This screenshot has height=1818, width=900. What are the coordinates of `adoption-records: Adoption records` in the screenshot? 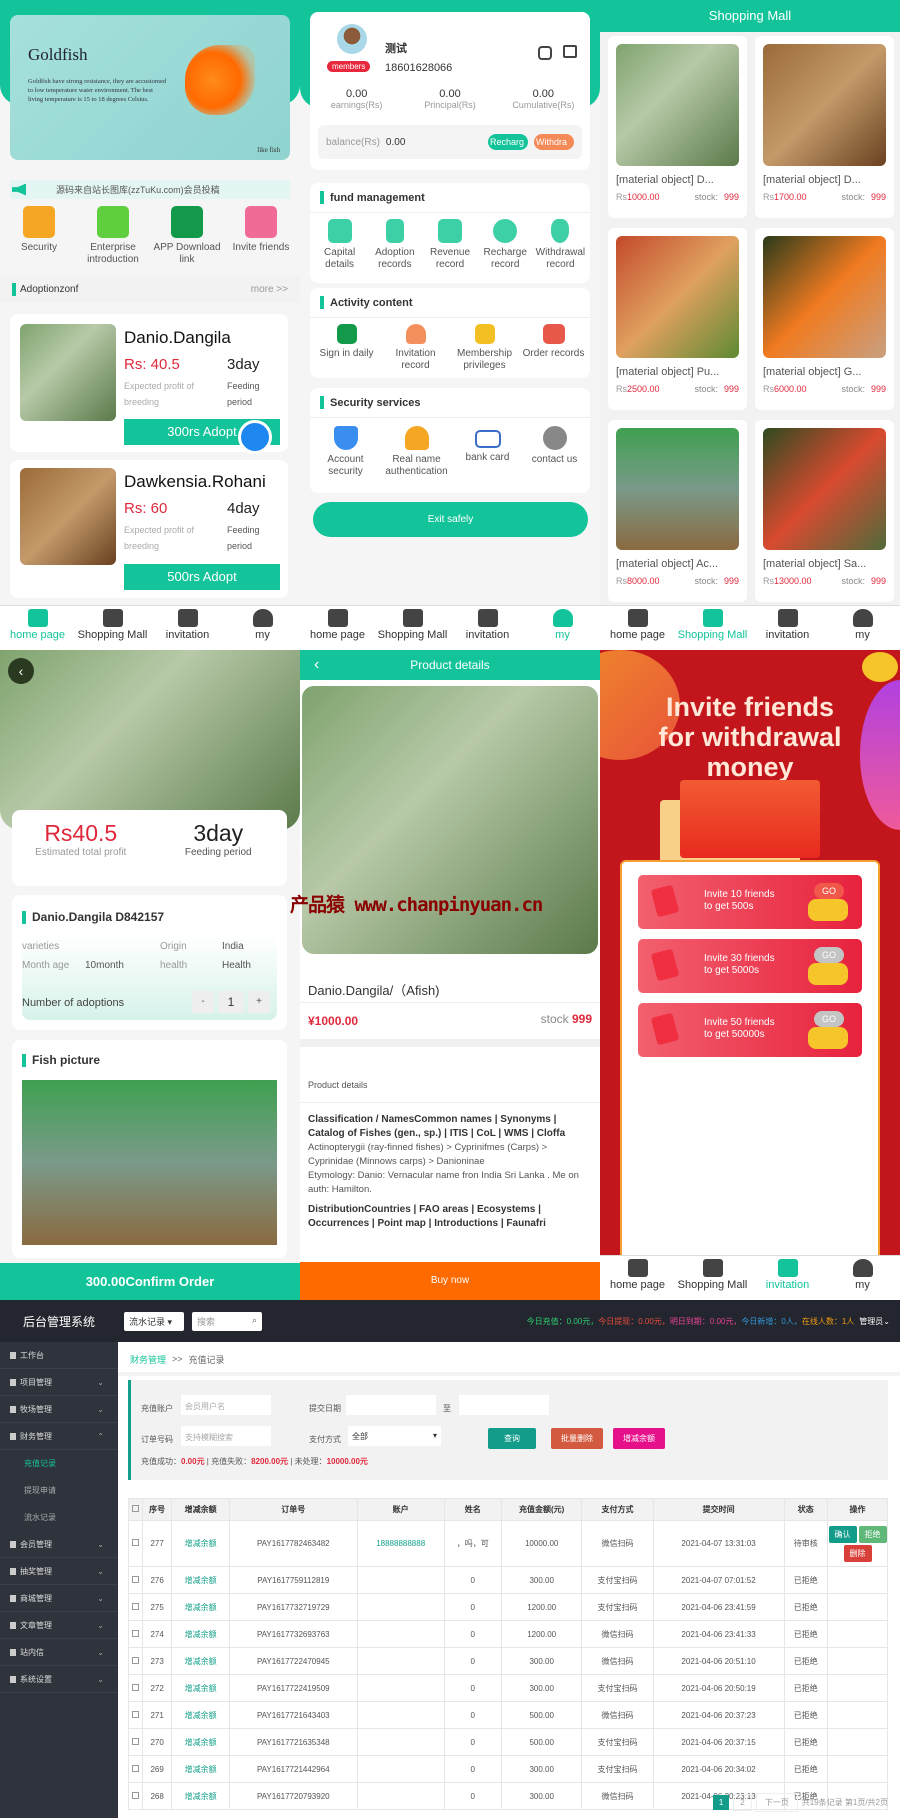 It's located at (394, 245).